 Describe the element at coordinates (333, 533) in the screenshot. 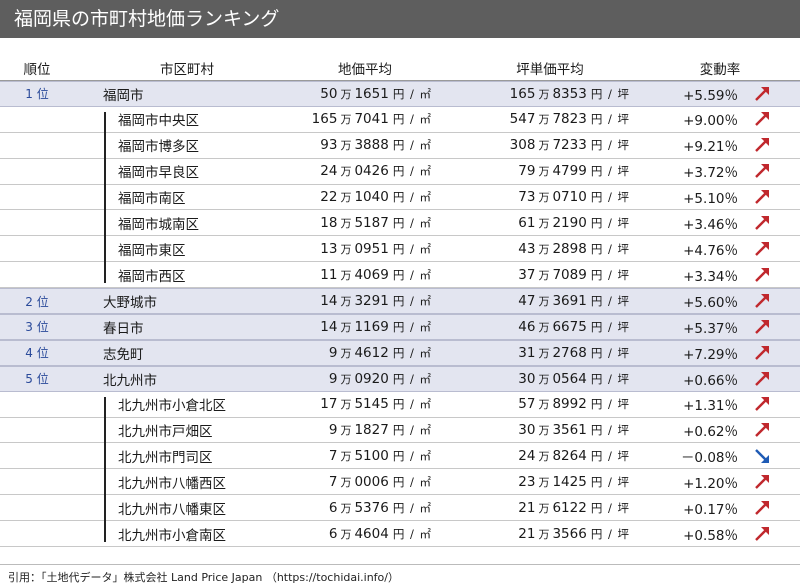

I see `avg-price-man: 6` at that location.